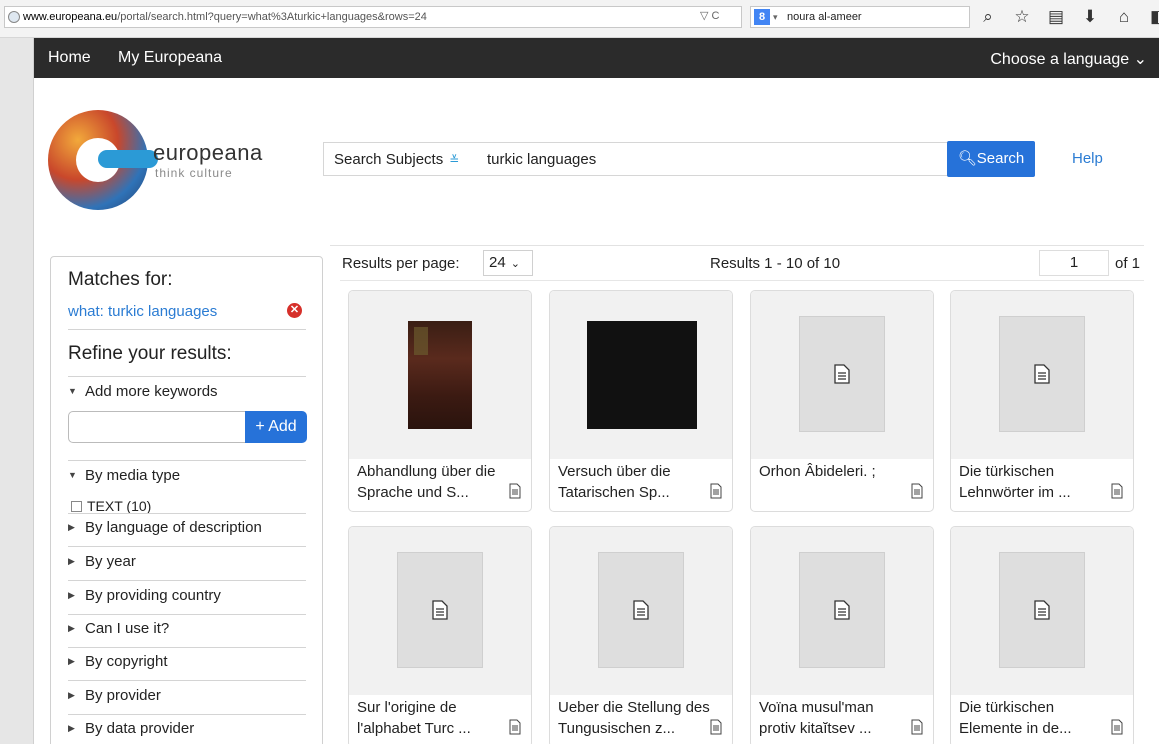 Image resolution: width=1159 pixels, height=744 pixels. Describe the element at coordinates (118, 628) in the screenshot. I see `facet-can-i-use: ▶ Can I use it?` at that location.